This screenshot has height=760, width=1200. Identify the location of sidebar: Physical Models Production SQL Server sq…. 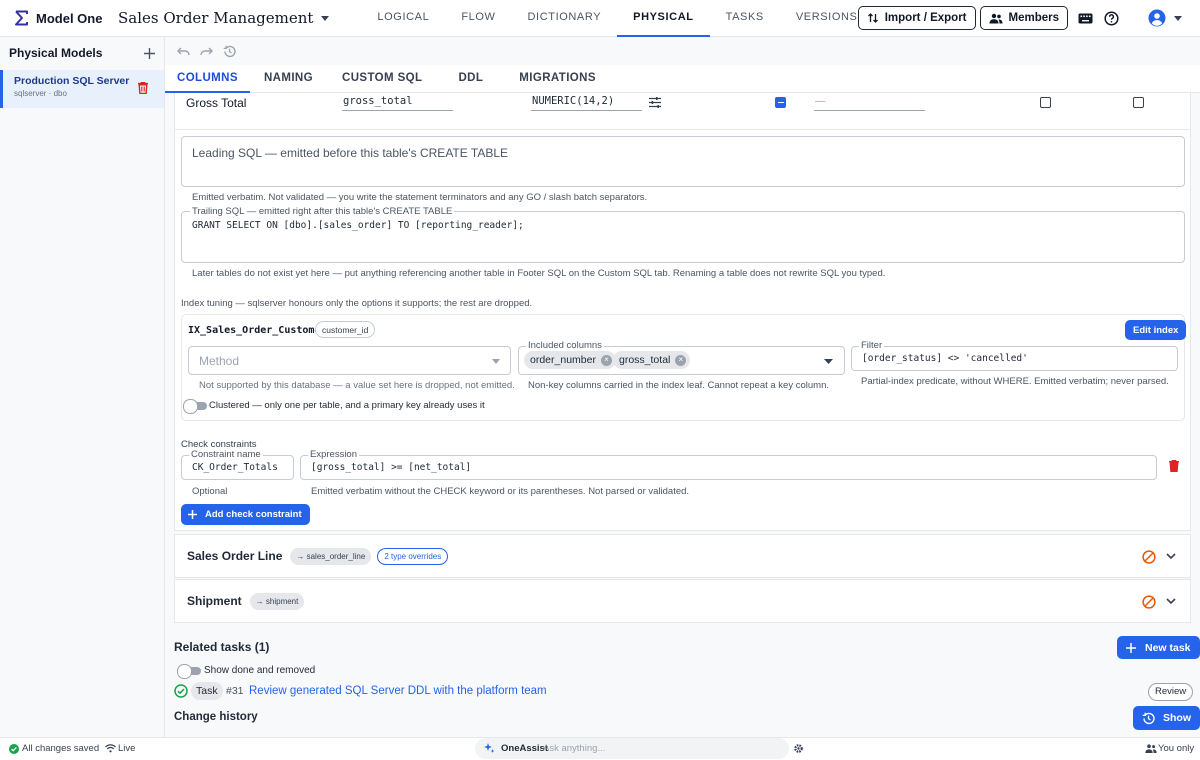
(82, 387).